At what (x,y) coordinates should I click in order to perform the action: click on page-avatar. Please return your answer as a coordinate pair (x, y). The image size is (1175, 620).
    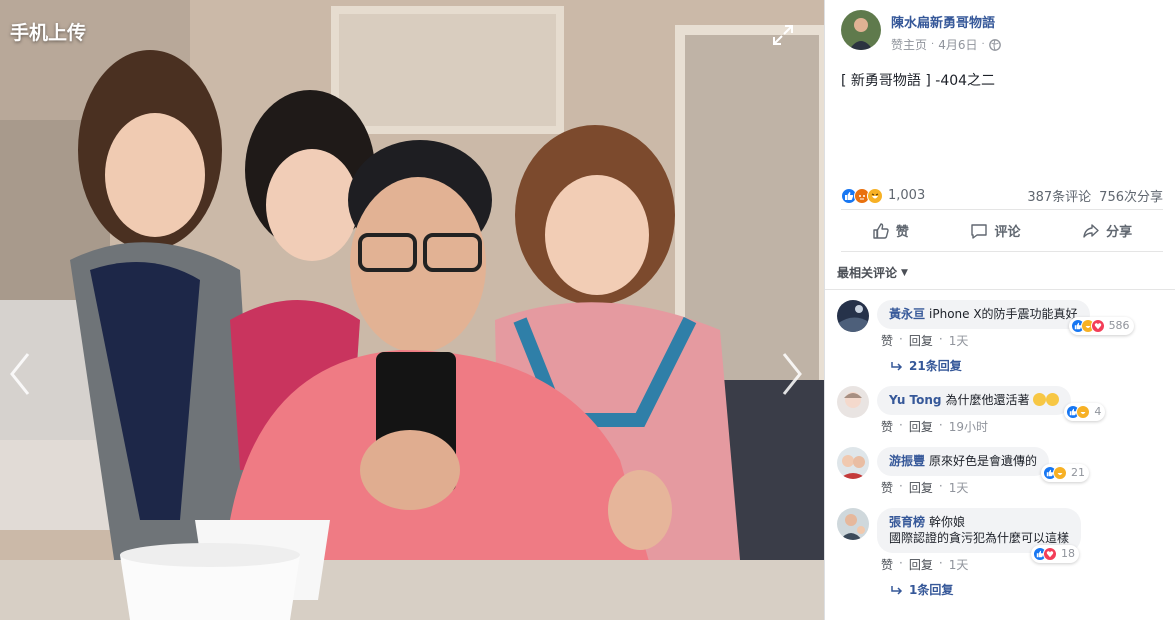
    Looking at the image, I should click on (861, 30).